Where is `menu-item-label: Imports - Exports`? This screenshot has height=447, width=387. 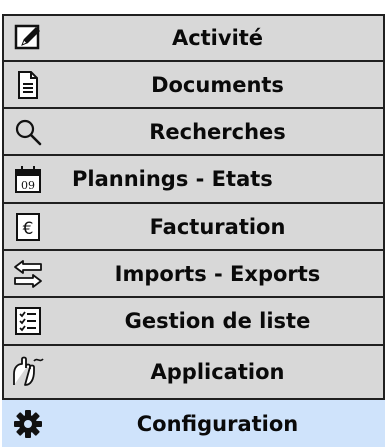
menu-item-label: Imports - Exports is located at coordinates (217, 273).